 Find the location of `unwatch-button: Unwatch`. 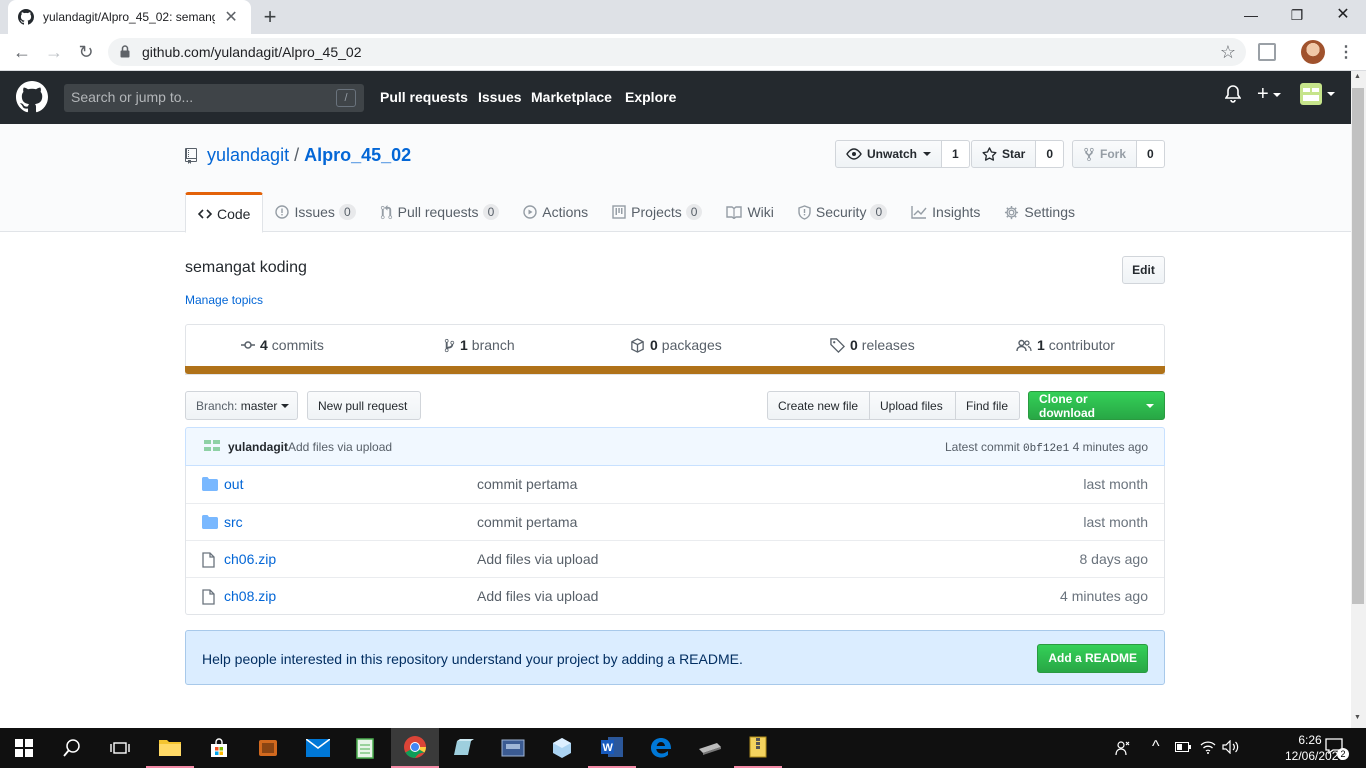

unwatch-button: Unwatch is located at coordinates (889, 154).